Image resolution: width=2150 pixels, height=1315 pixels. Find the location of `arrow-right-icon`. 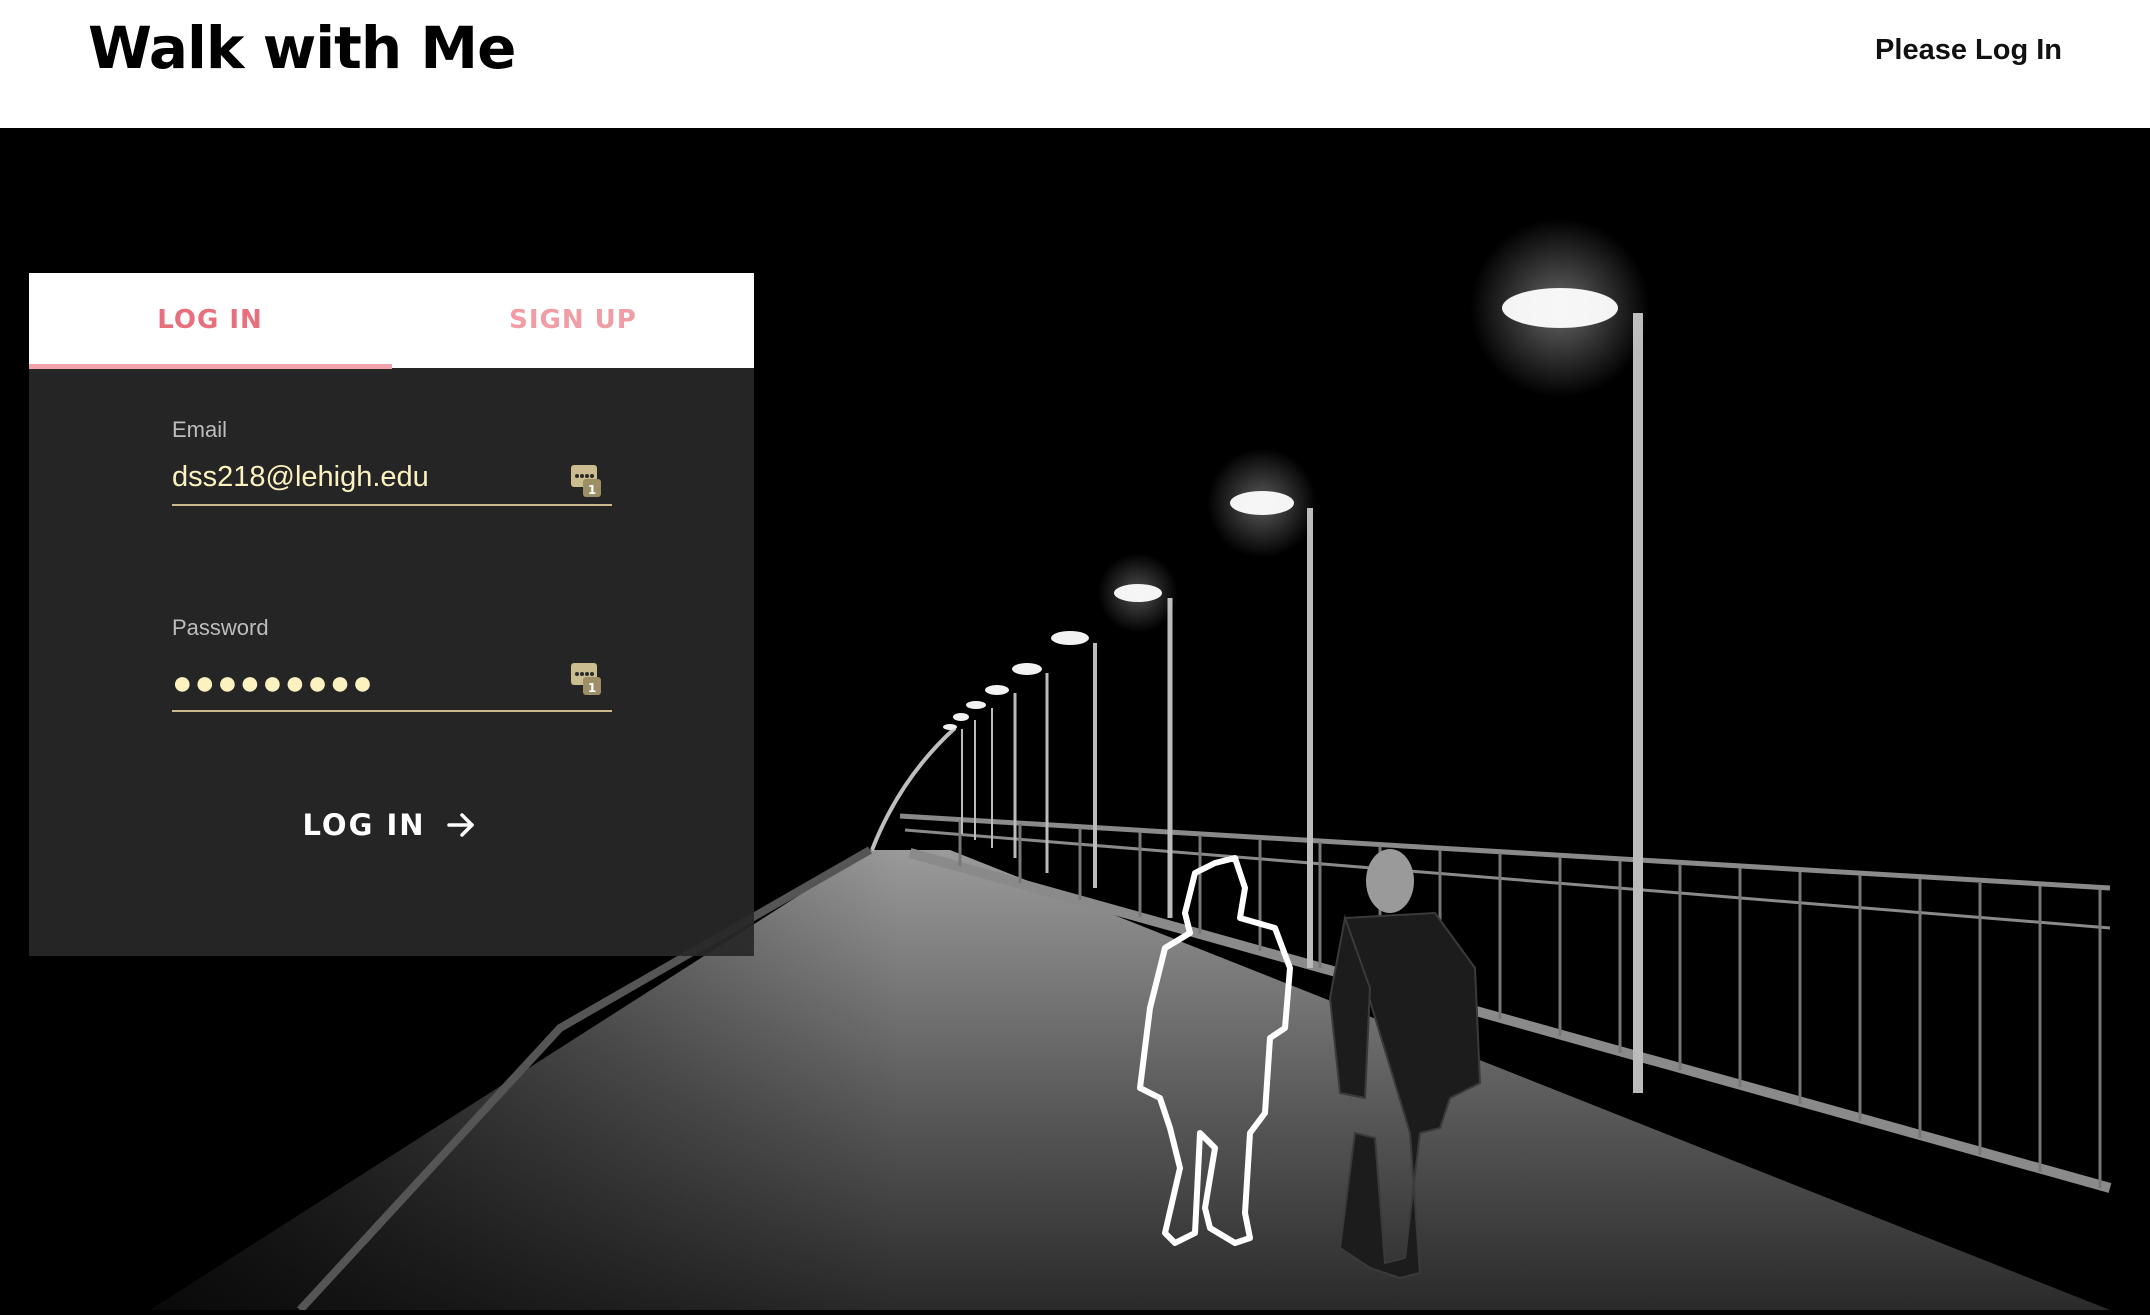

arrow-right-icon is located at coordinates (460, 825).